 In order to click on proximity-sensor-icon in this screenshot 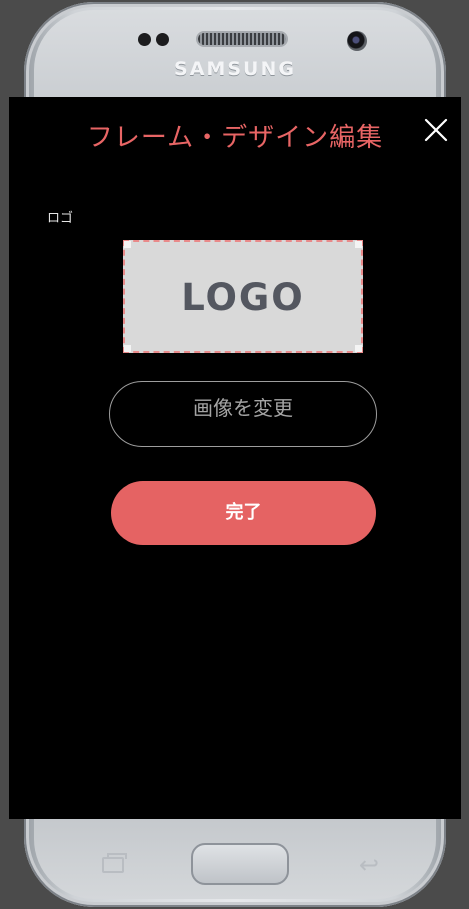, I will do `click(144, 39)`.